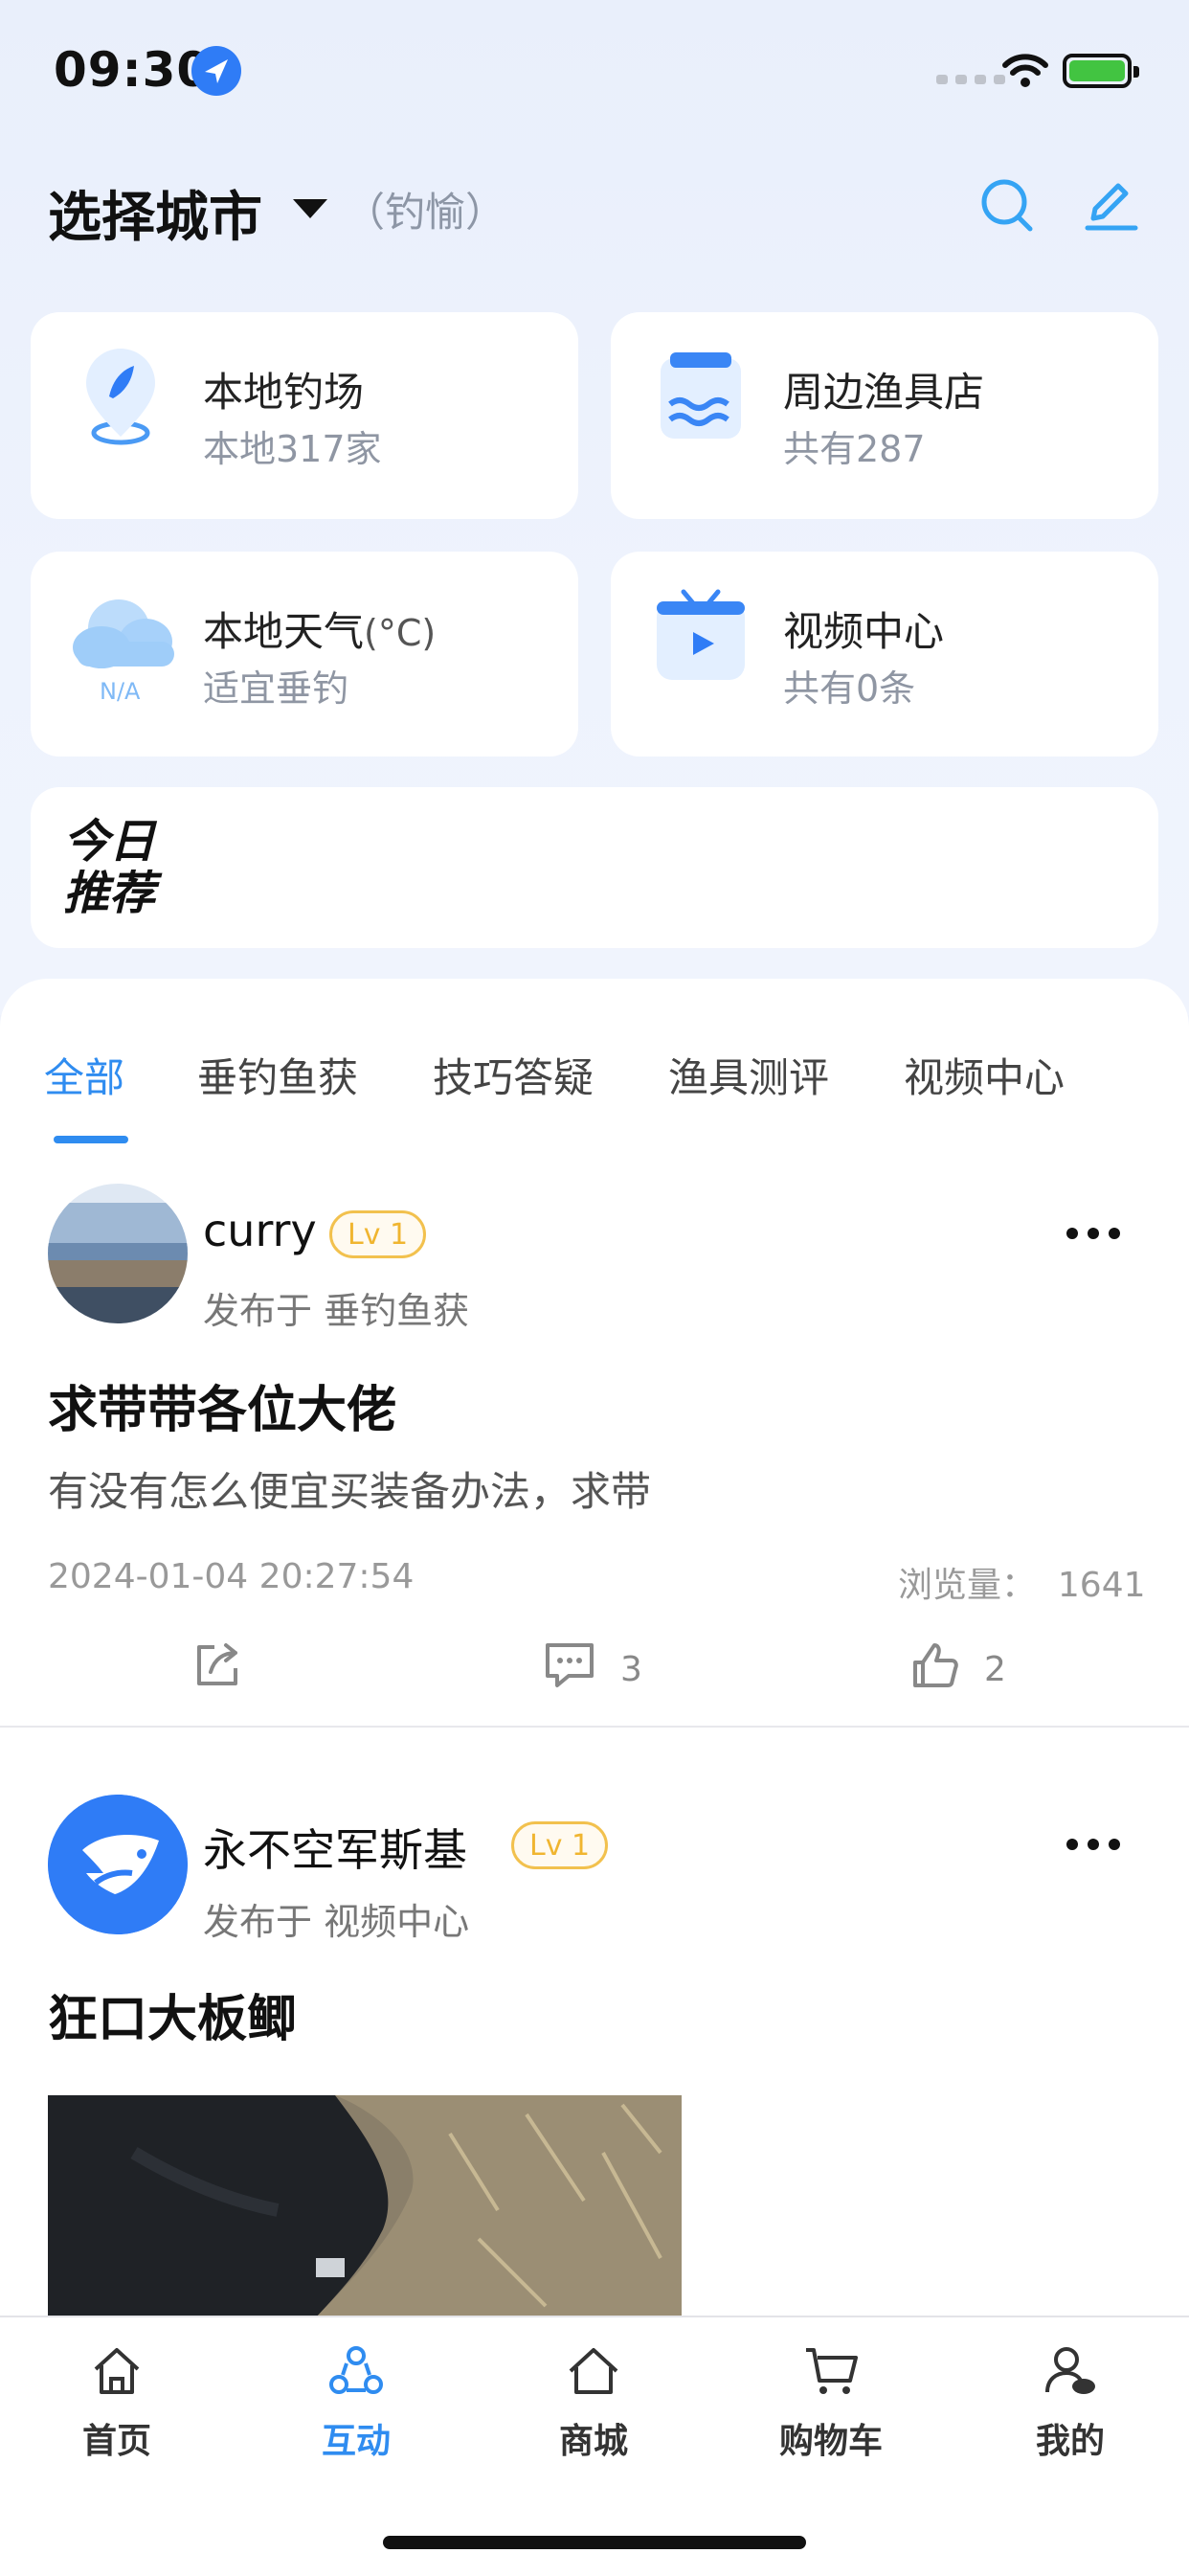  I want to click on shopping-cart-icon, so click(831, 2376).